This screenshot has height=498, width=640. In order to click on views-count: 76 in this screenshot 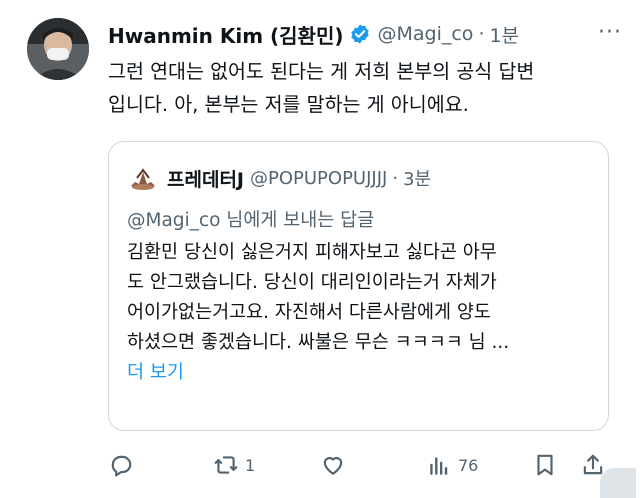, I will do `click(468, 465)`.